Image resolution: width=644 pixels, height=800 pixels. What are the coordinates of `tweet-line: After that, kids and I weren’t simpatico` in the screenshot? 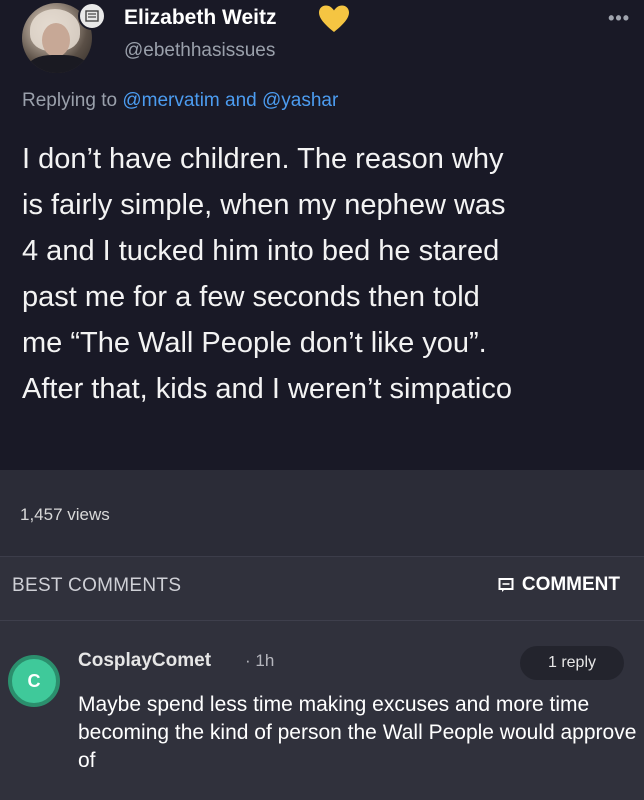 It's located at (267, 389).